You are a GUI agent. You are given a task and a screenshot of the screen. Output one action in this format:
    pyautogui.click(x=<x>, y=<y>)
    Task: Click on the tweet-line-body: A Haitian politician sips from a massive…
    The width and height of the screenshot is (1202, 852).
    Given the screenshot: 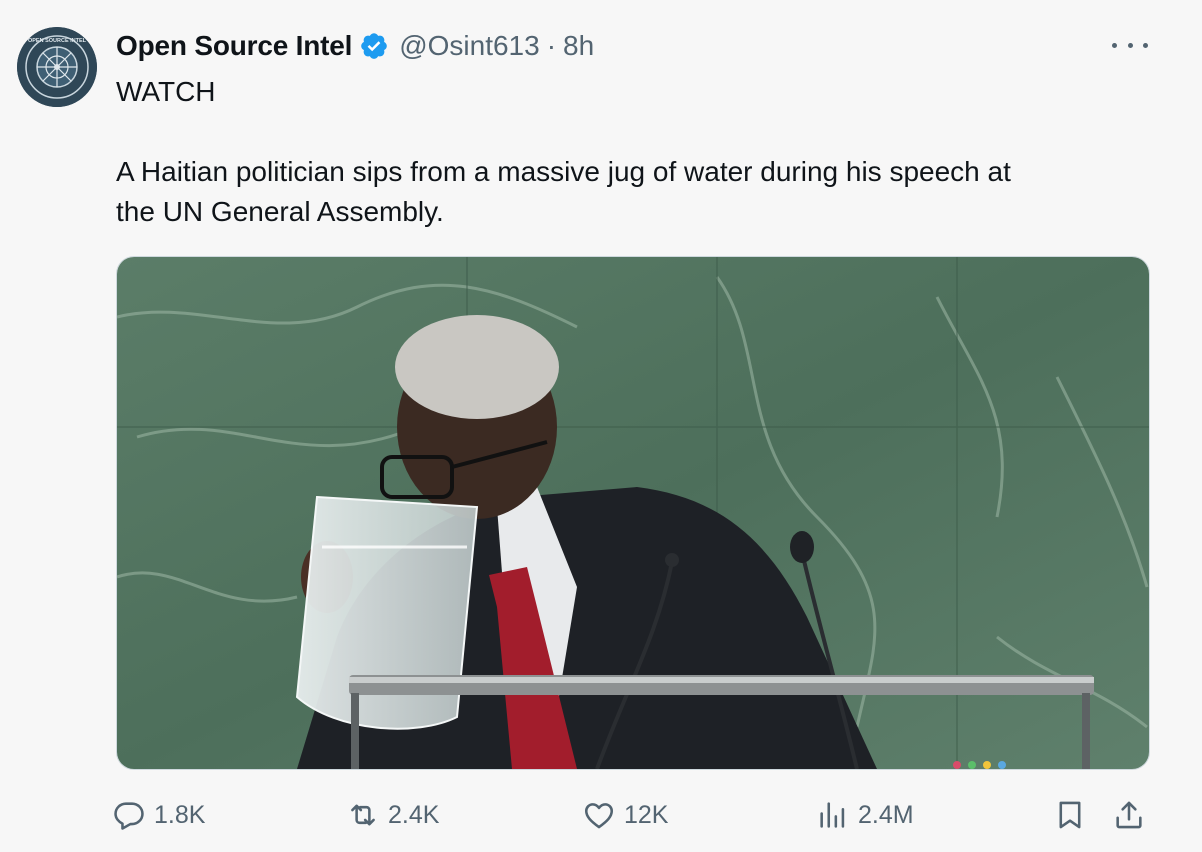 What is the action you would take?
    pyautogui.click(x=563, y=171)
    